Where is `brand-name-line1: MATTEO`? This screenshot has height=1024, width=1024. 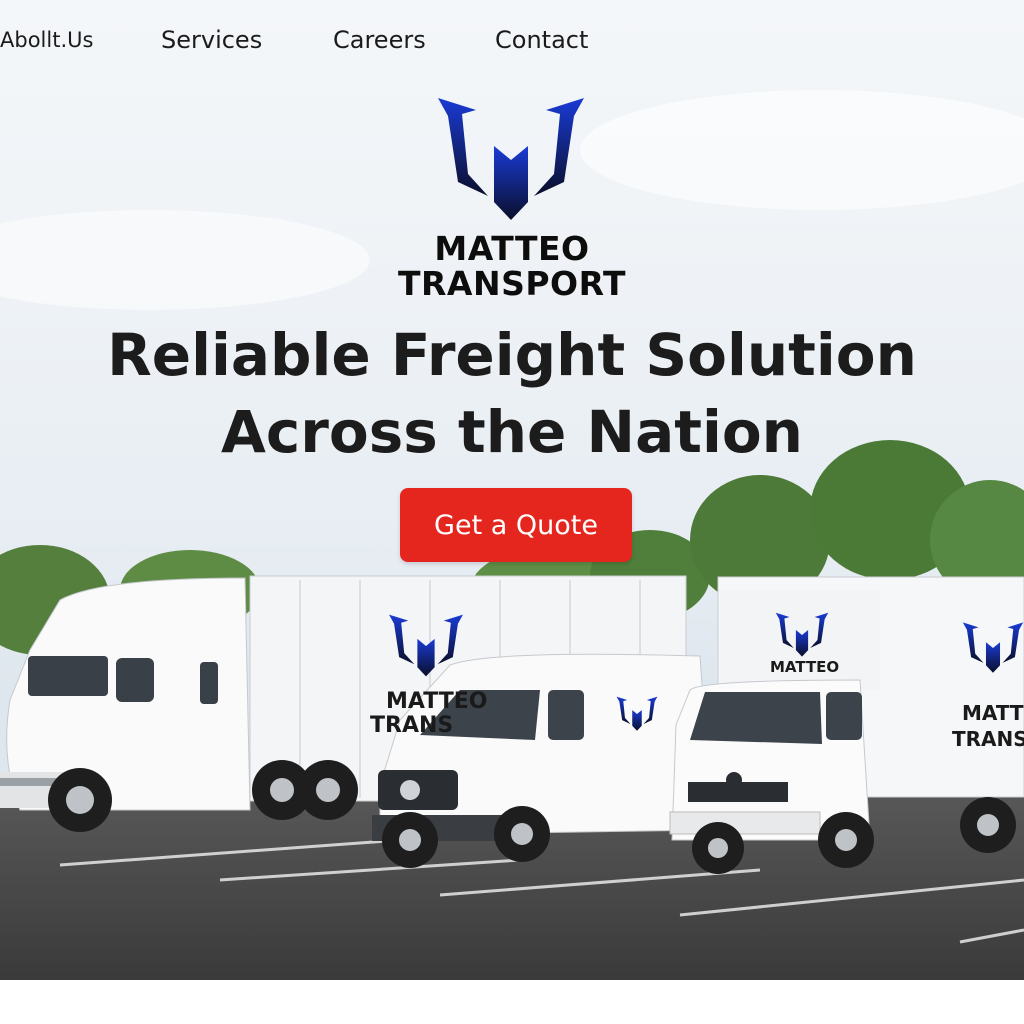 brand-name-line1: MATTEO is located at coordinates (512, 248).